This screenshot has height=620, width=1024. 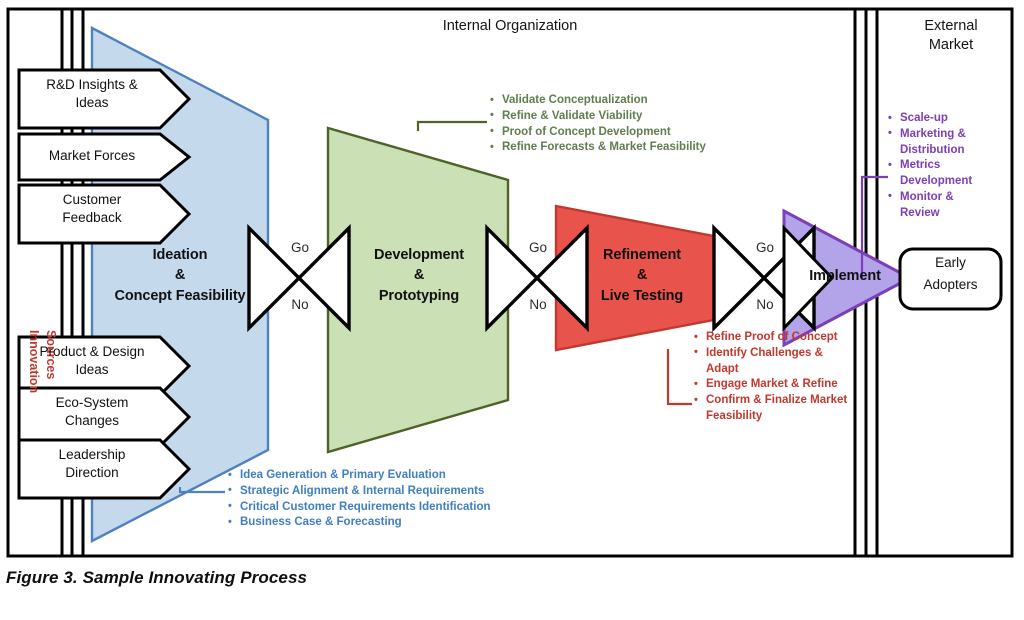 What do you see at coordinates (931, 174) in the screenshot?
I see `callout-implement-item-3: Metrics Development` at bounding box center [931, 174].